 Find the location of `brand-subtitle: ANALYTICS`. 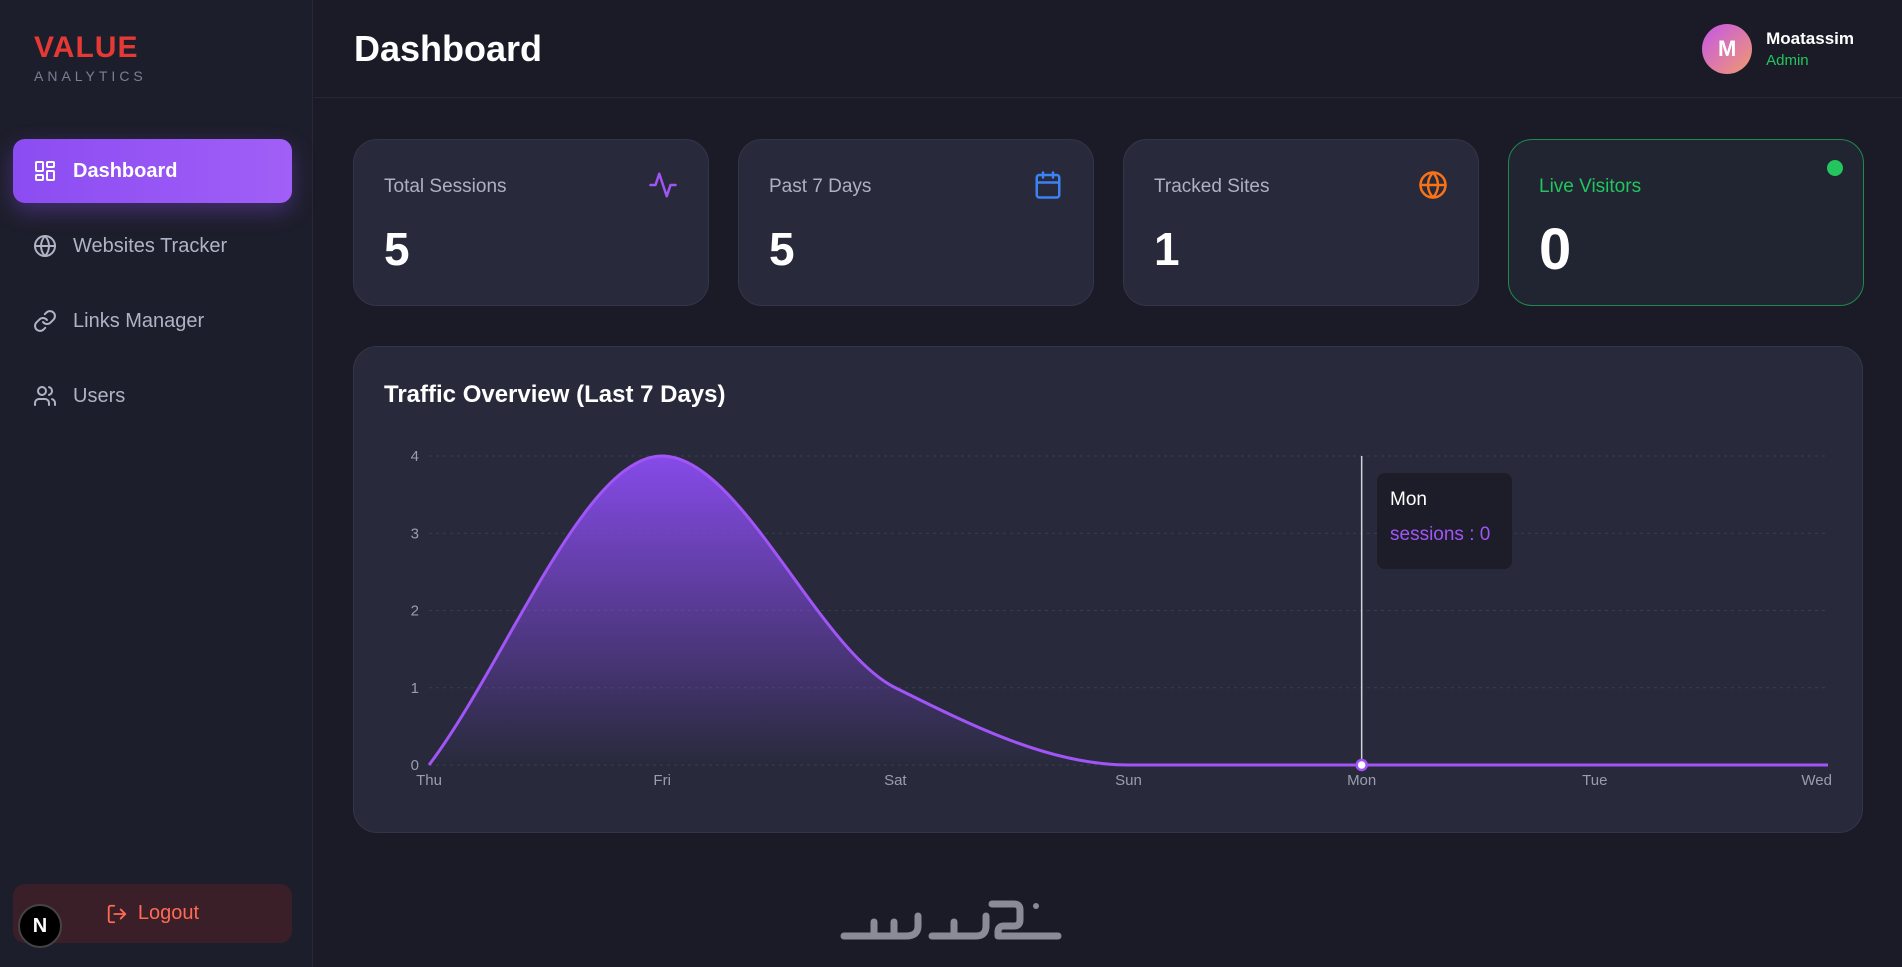

brand-subtitle: ANALYTICS is located at coordinates (90, 76).